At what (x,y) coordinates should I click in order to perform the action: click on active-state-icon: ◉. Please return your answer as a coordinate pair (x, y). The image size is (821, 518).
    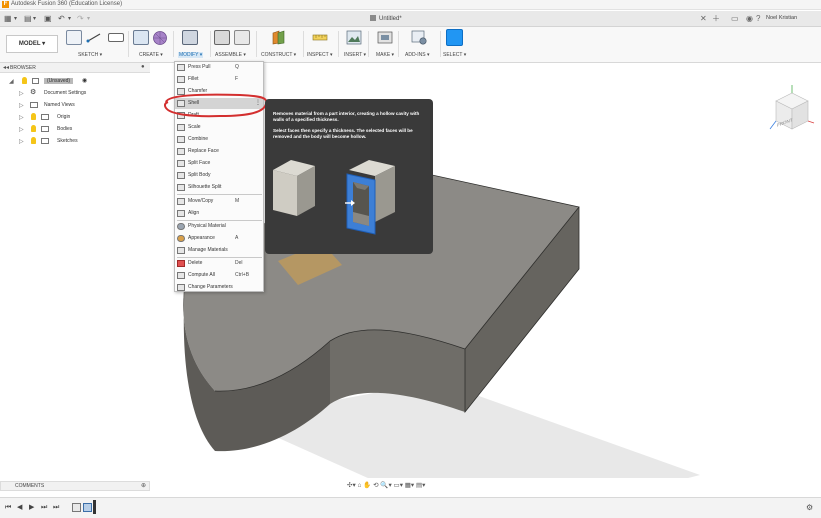
    Looking at the image, I should click on (84, 80).